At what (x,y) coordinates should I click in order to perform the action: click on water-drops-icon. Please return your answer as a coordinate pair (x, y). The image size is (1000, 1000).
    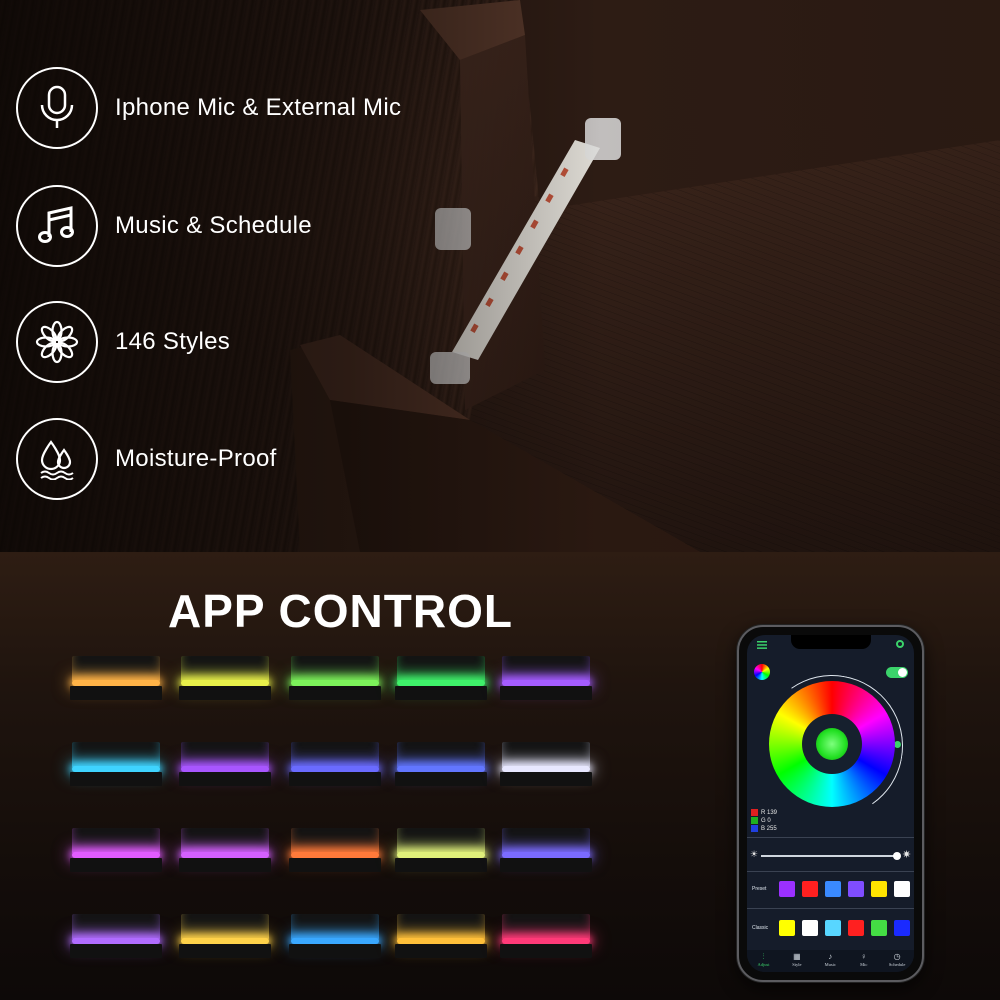
    Looking at the image, I should click on (57, 459).